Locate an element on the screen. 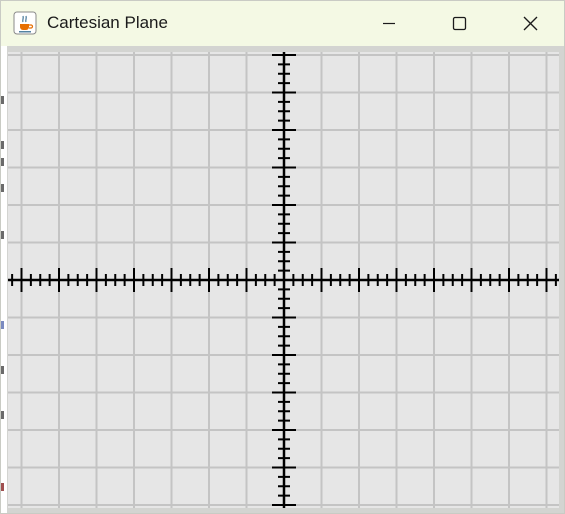  close-icon is located at coordinates (530, 23).